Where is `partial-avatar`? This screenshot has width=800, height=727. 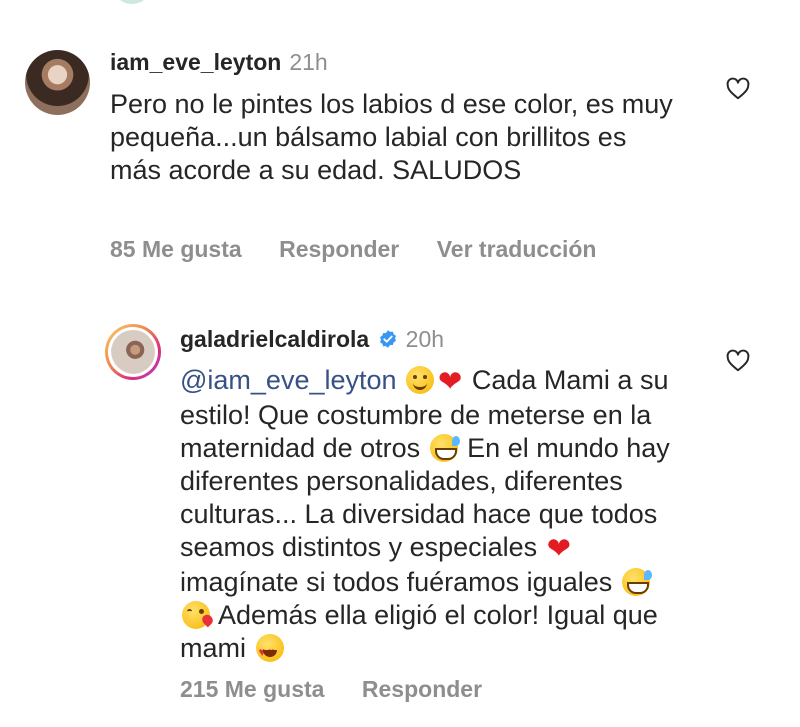 partial-avatar is located at coordinates (132, 2).